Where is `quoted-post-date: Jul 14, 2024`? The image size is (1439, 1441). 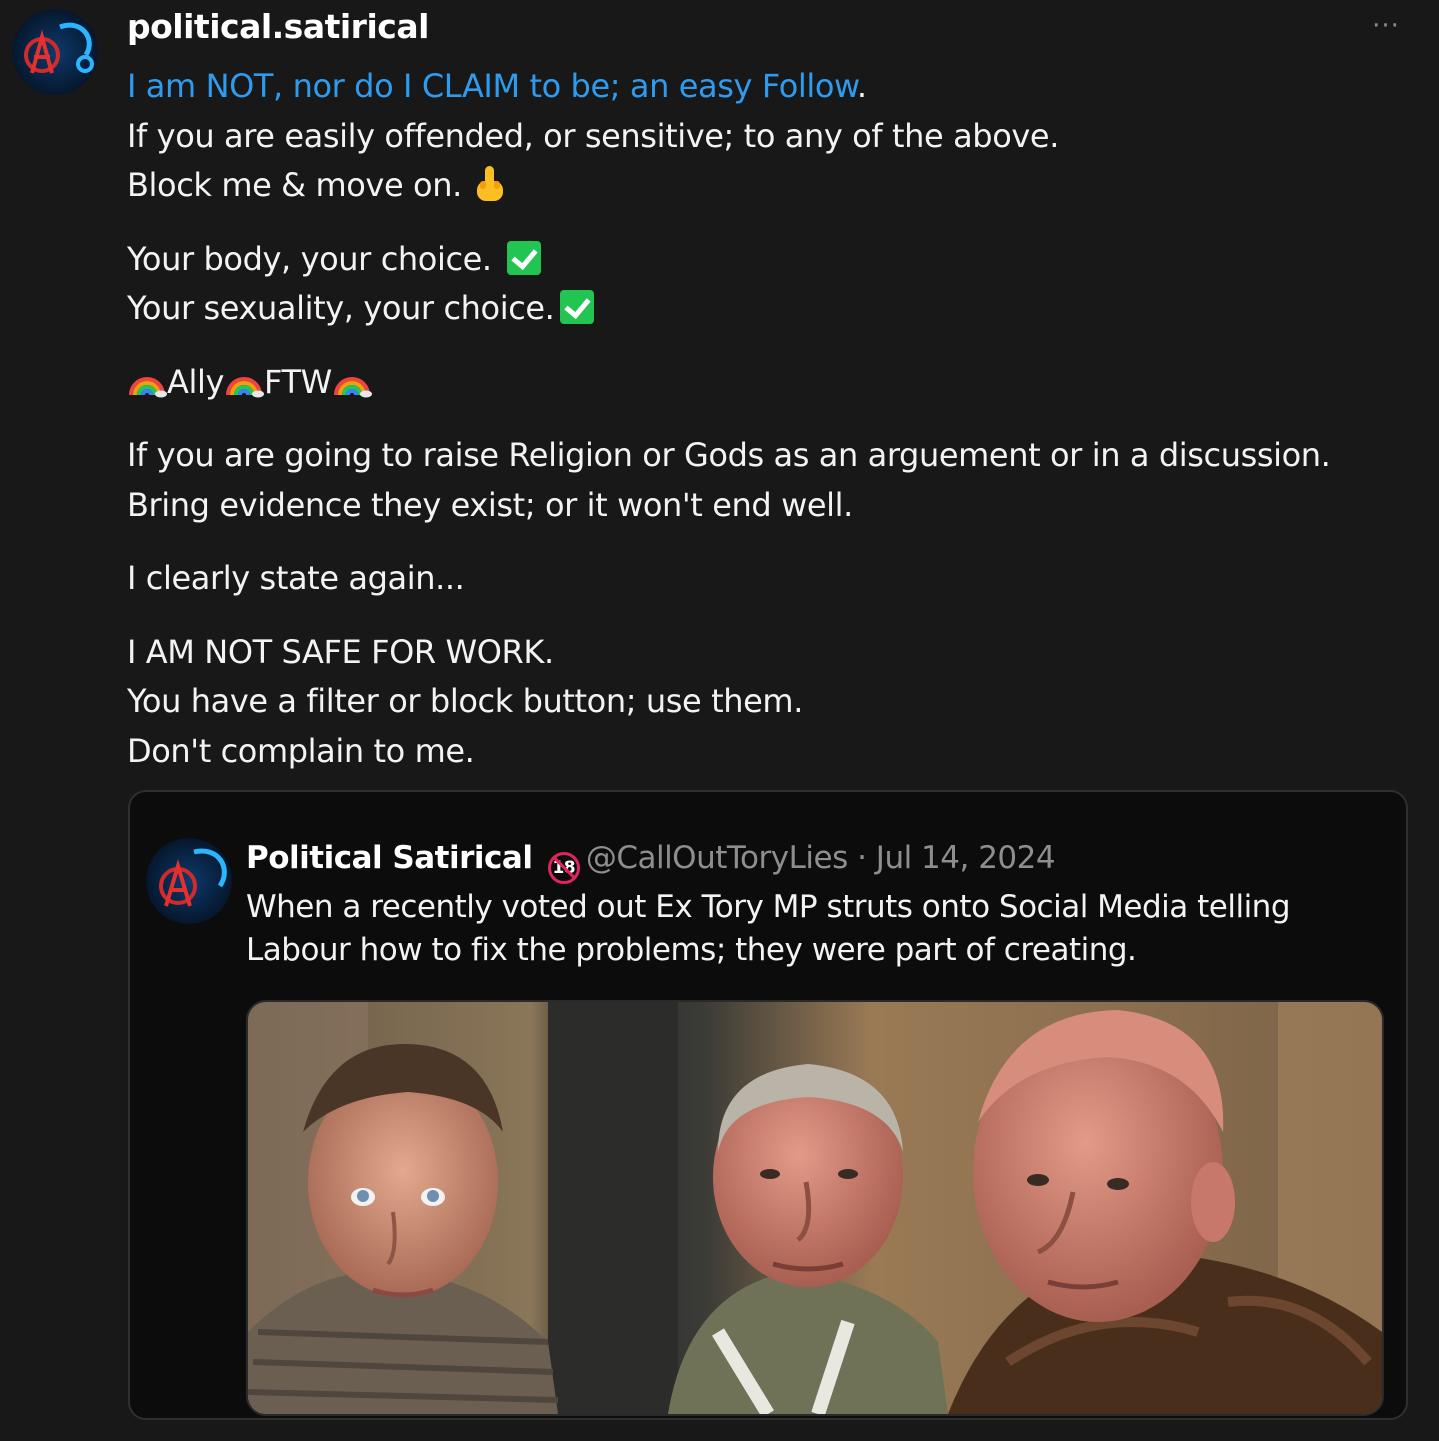
quoted-post-date: Jul 14, 2024 is located at coordinates (966, 858).